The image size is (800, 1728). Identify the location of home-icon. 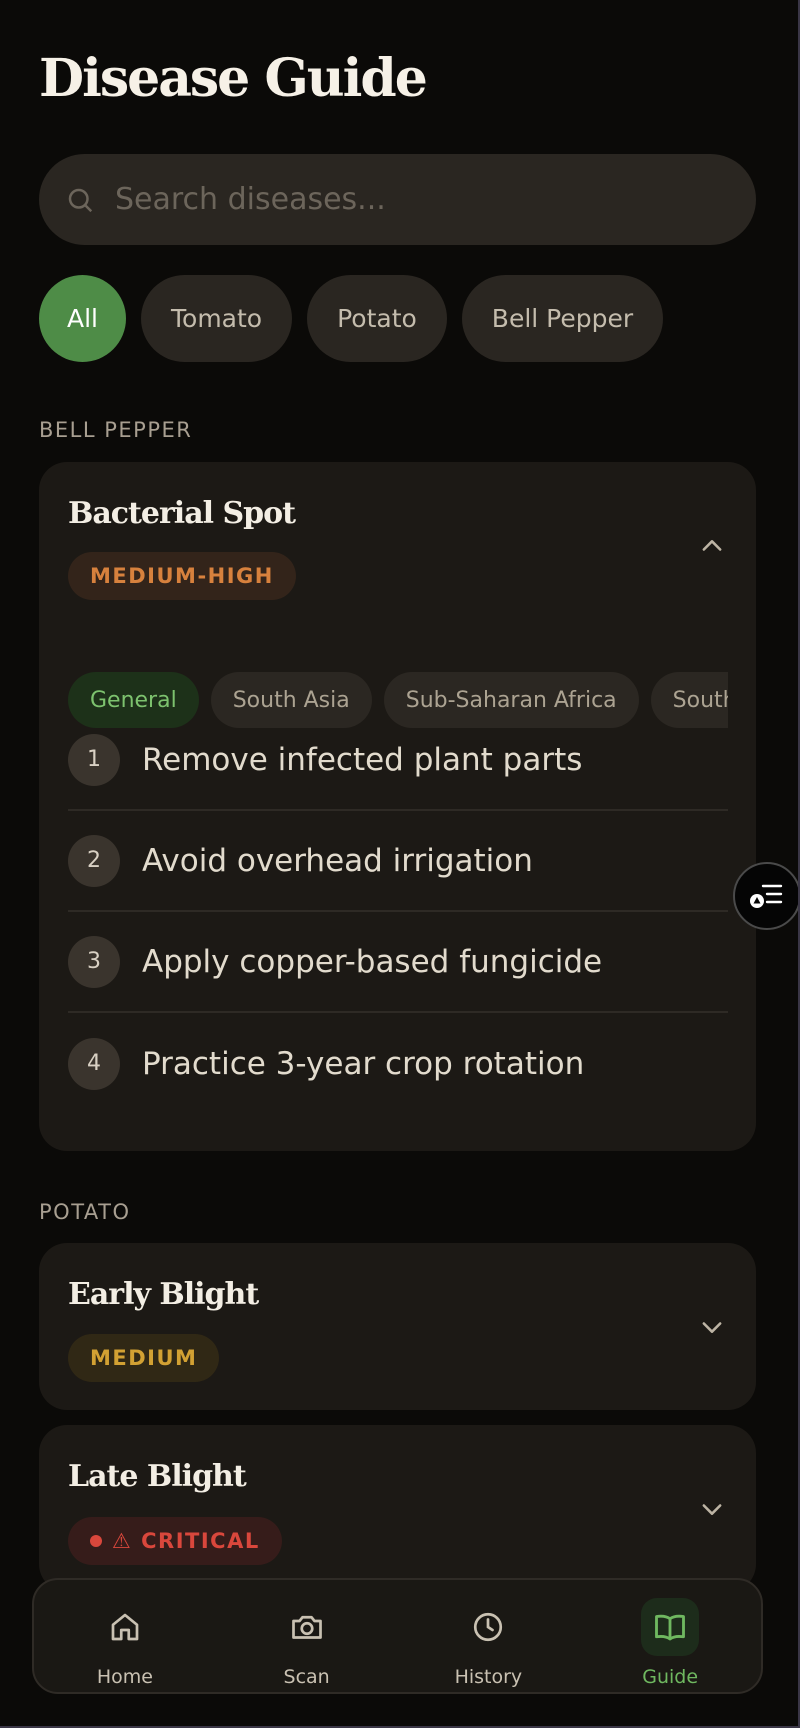
(125, 1627).